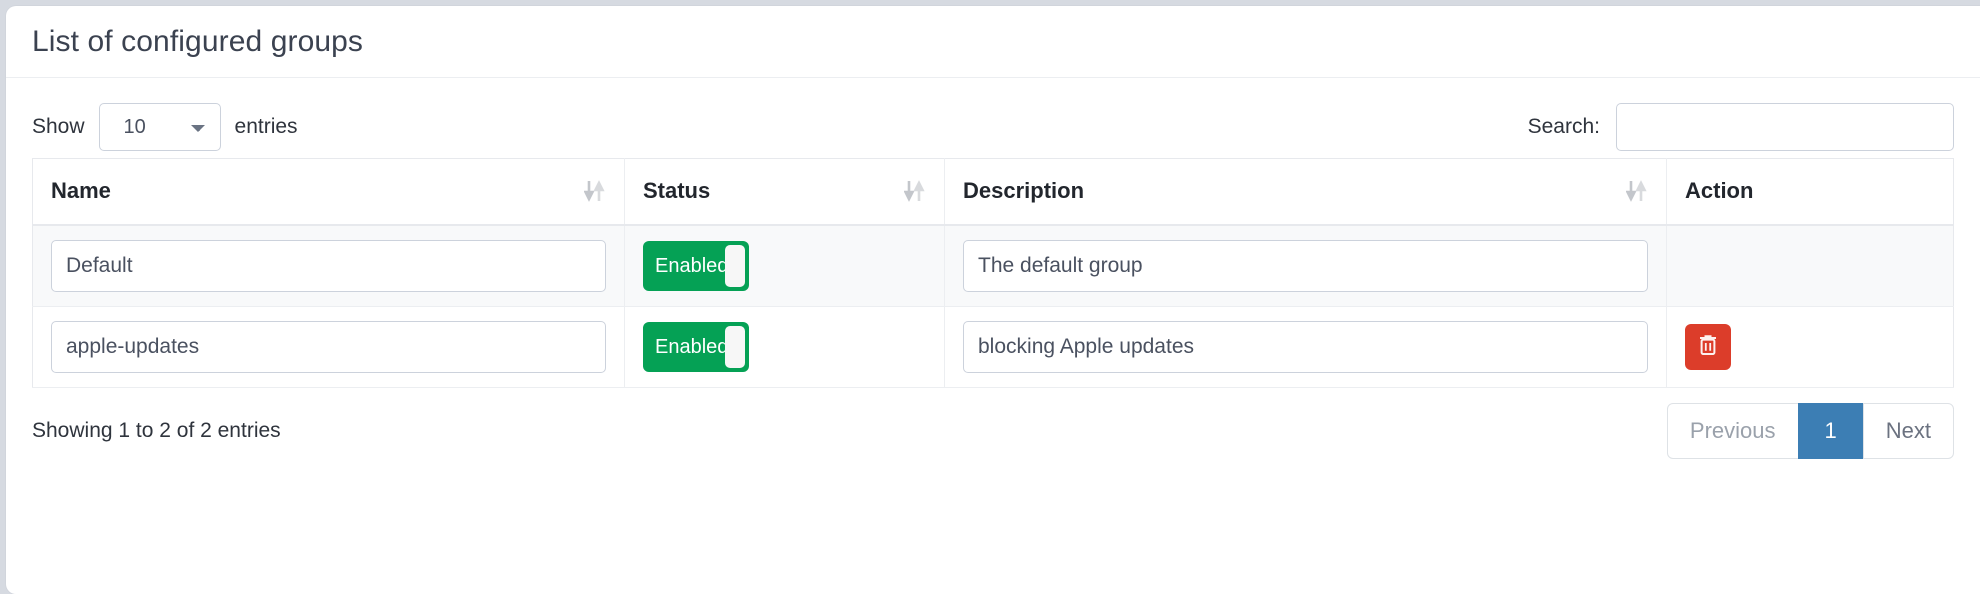 The width and height of the screenshot is (1980, 594). What do you see at coordinates (784, 192) in the screenshot?
I see `column-header-status: Status` at bounding box center [784, 192].